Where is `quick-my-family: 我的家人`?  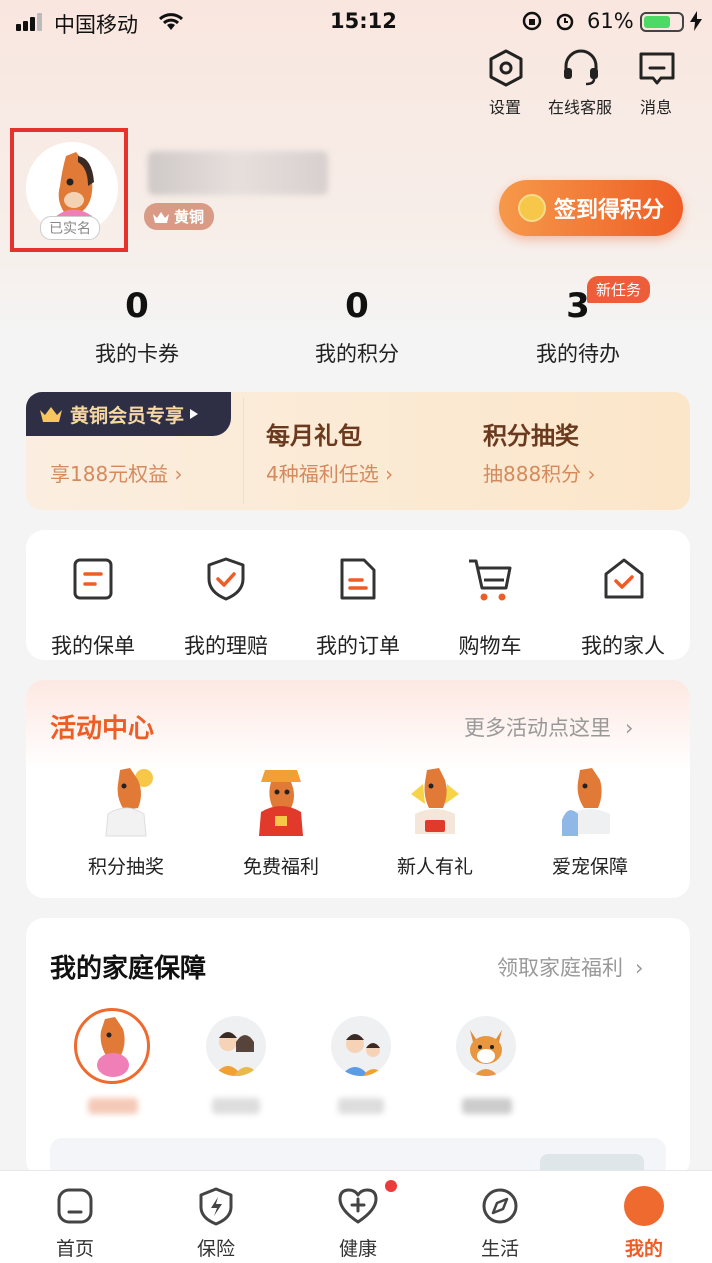 quick-my-family: 我的家人 is located at coordinates (623, 608).